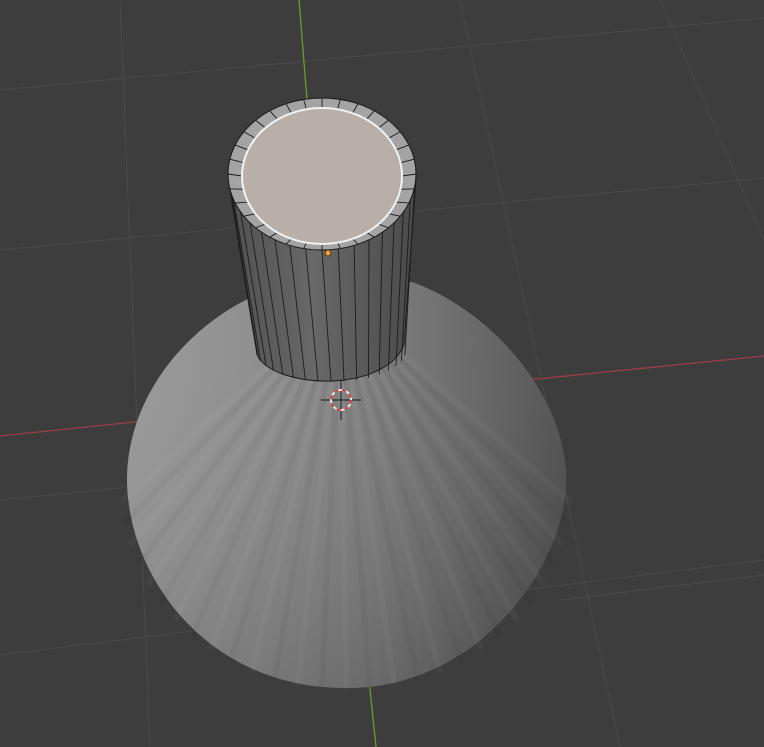  What do you see at coordinates (369, 308) in the screenshot?
I see `cylinder-edge` at bounding box center [369, 308].